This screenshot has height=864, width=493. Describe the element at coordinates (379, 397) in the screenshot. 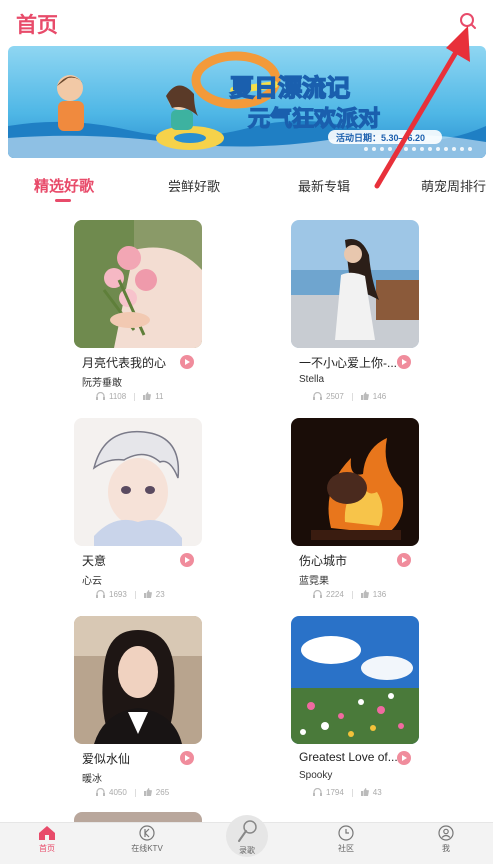

I see `like-count: 146` at that location.